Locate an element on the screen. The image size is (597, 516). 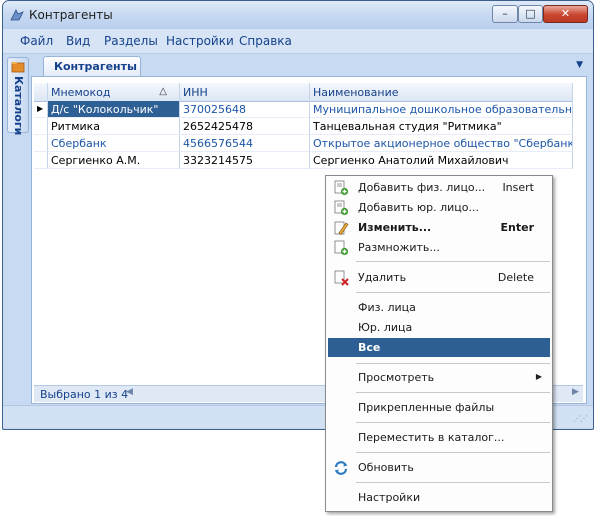
menu-item-edit: Изменить... Enter is located at coordinates (439, 227).